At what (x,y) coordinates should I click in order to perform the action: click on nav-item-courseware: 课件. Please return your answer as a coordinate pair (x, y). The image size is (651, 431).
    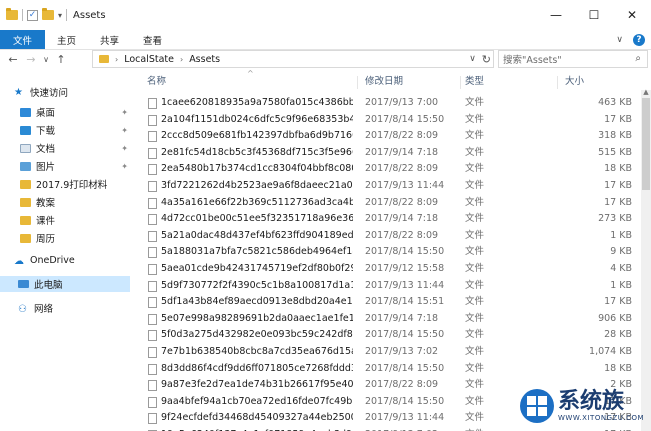
    Looking at the image, I should click on (68, 220).